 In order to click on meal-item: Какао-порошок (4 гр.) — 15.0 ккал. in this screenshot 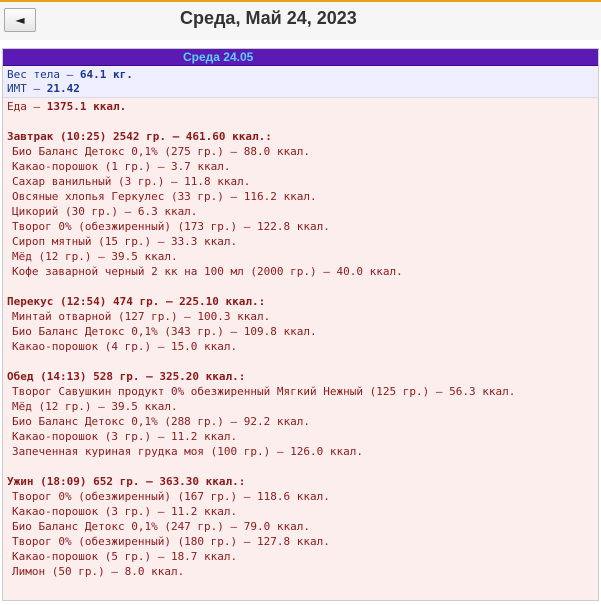, I will do `click(125, 346)`.